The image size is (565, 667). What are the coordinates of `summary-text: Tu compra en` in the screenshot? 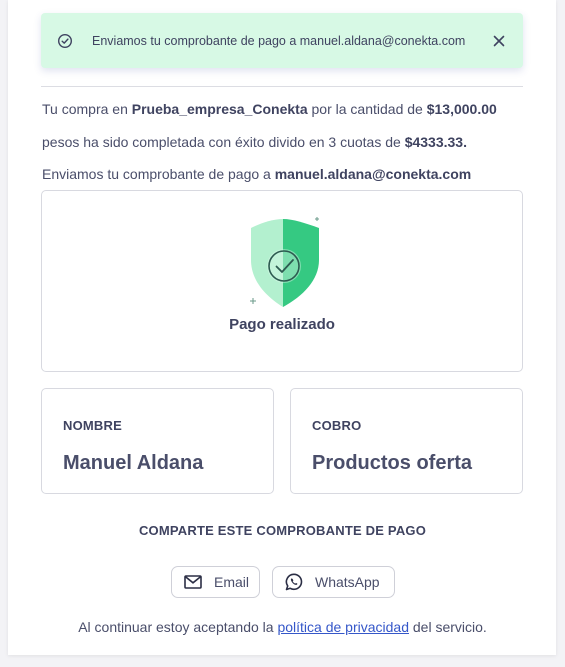 It's located at (87, 109).